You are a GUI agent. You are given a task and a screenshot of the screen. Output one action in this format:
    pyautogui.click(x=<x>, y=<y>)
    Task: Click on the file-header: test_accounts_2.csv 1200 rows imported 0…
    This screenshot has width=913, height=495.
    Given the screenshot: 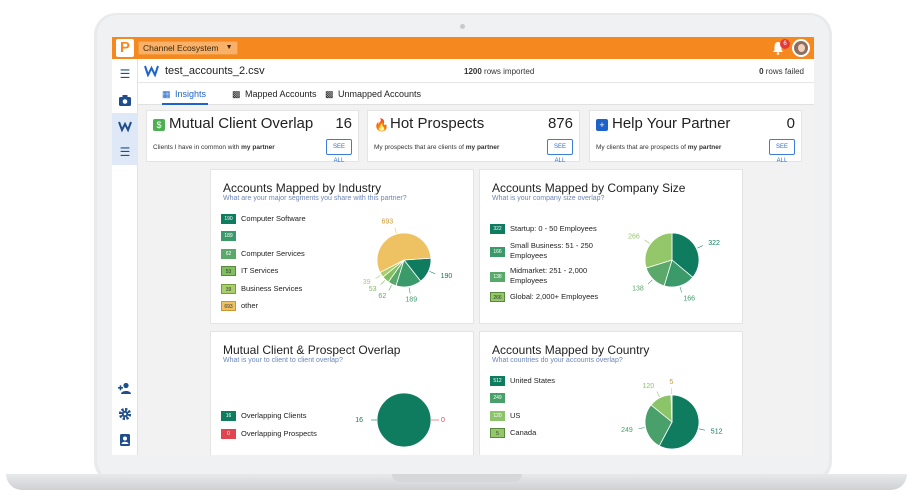 What is the action you would take?
    pyautogui.click(x=476, y=71)
    